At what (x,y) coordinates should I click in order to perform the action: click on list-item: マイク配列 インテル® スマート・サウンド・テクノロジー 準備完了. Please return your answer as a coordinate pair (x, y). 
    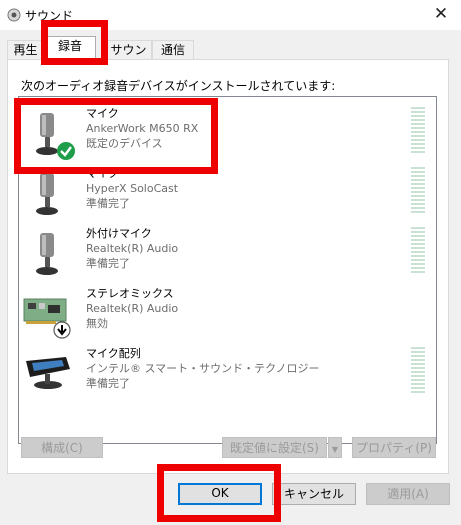
    Looking at the image, I should click on (227, 372).